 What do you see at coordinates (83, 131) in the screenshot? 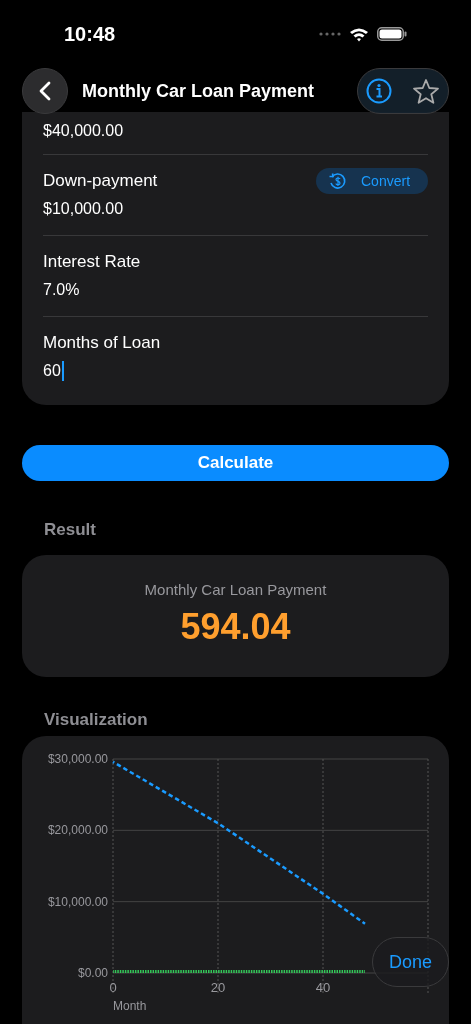
I see `input-field: $40,000.00` at bounding box center [83, 131].